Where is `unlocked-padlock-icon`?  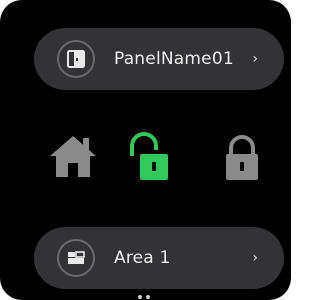 unlocked-padlock-icon is located at coordinates (149, 156).